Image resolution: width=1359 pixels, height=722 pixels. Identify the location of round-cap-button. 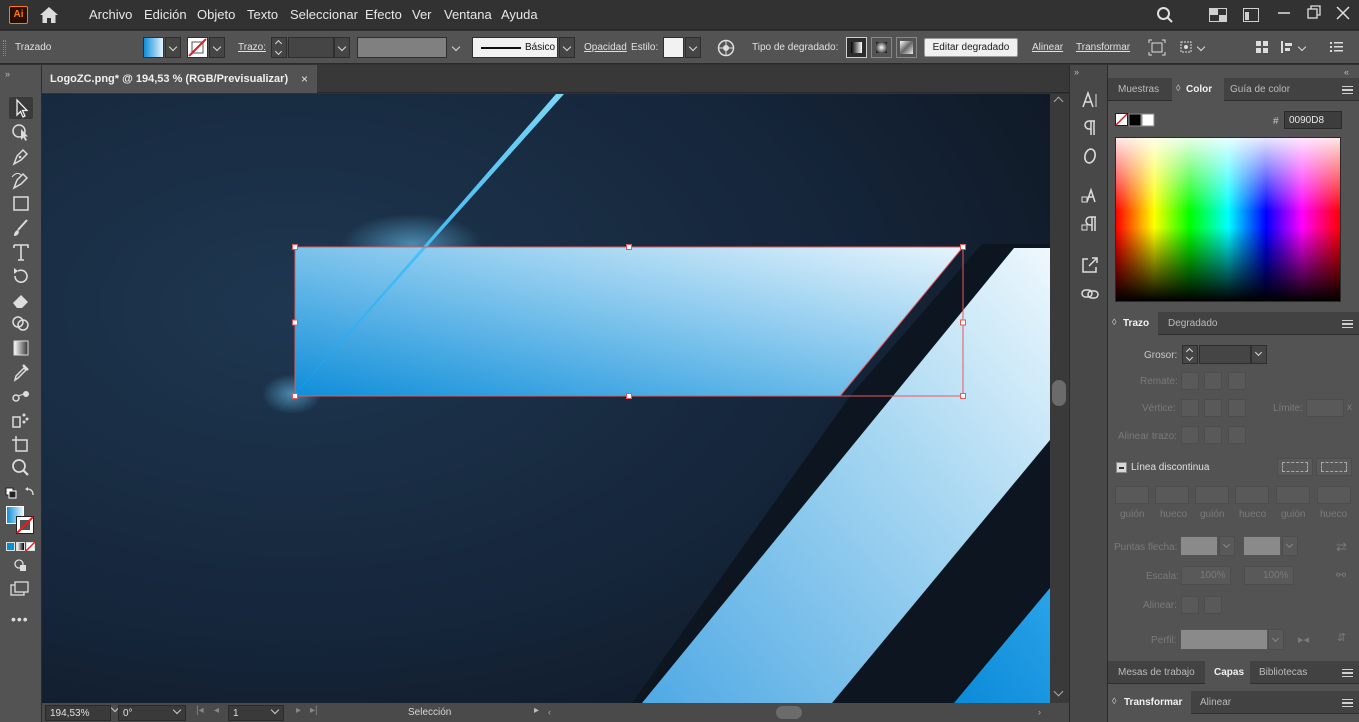
(1213, 381).